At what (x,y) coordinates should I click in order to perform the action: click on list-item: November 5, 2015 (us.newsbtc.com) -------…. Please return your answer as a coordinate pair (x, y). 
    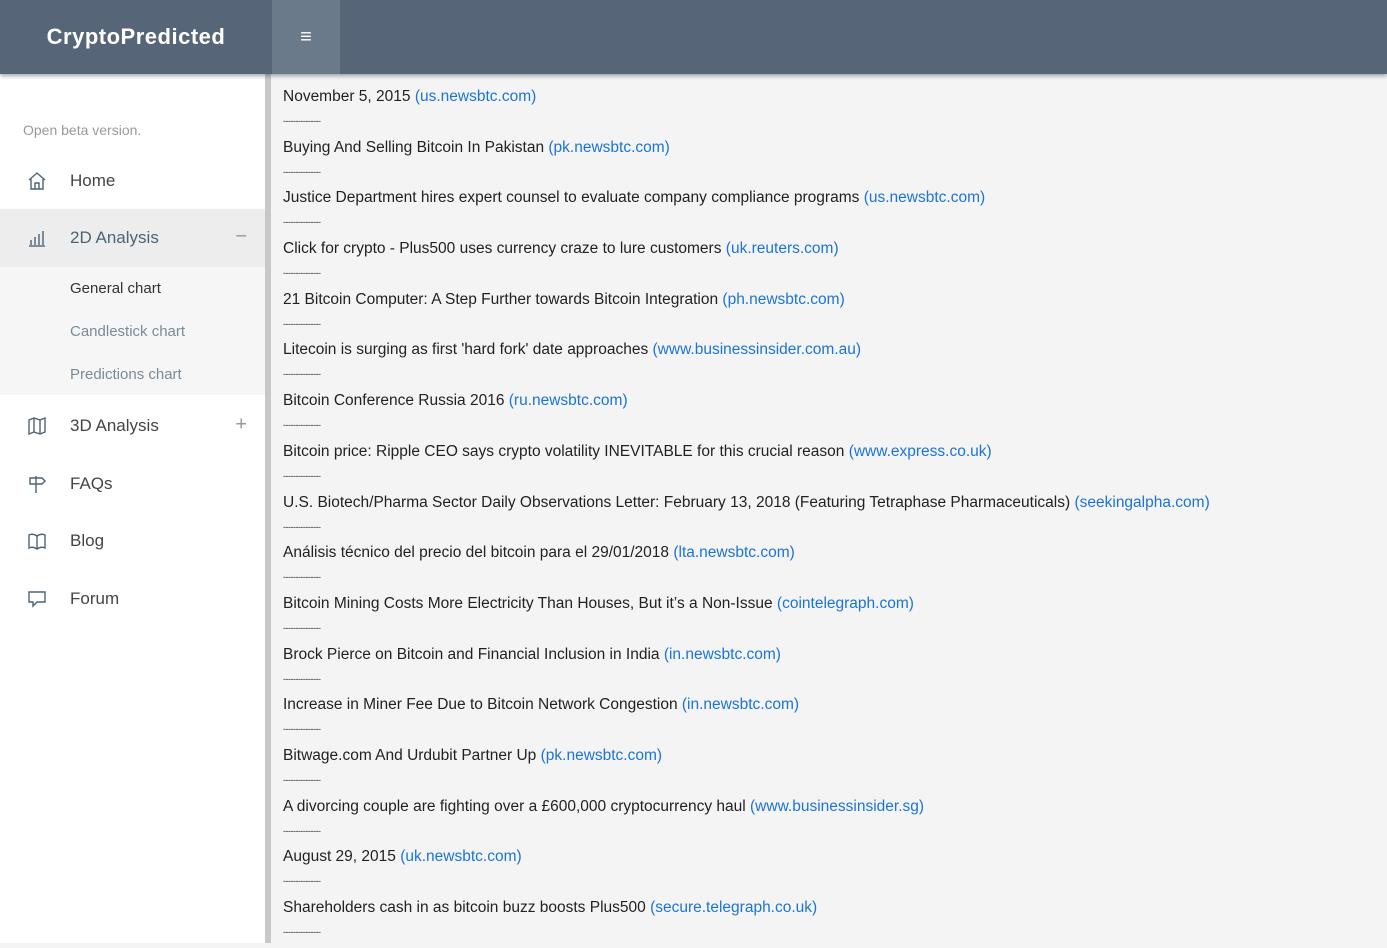
    Looking at the image, I should click on (828, 111).